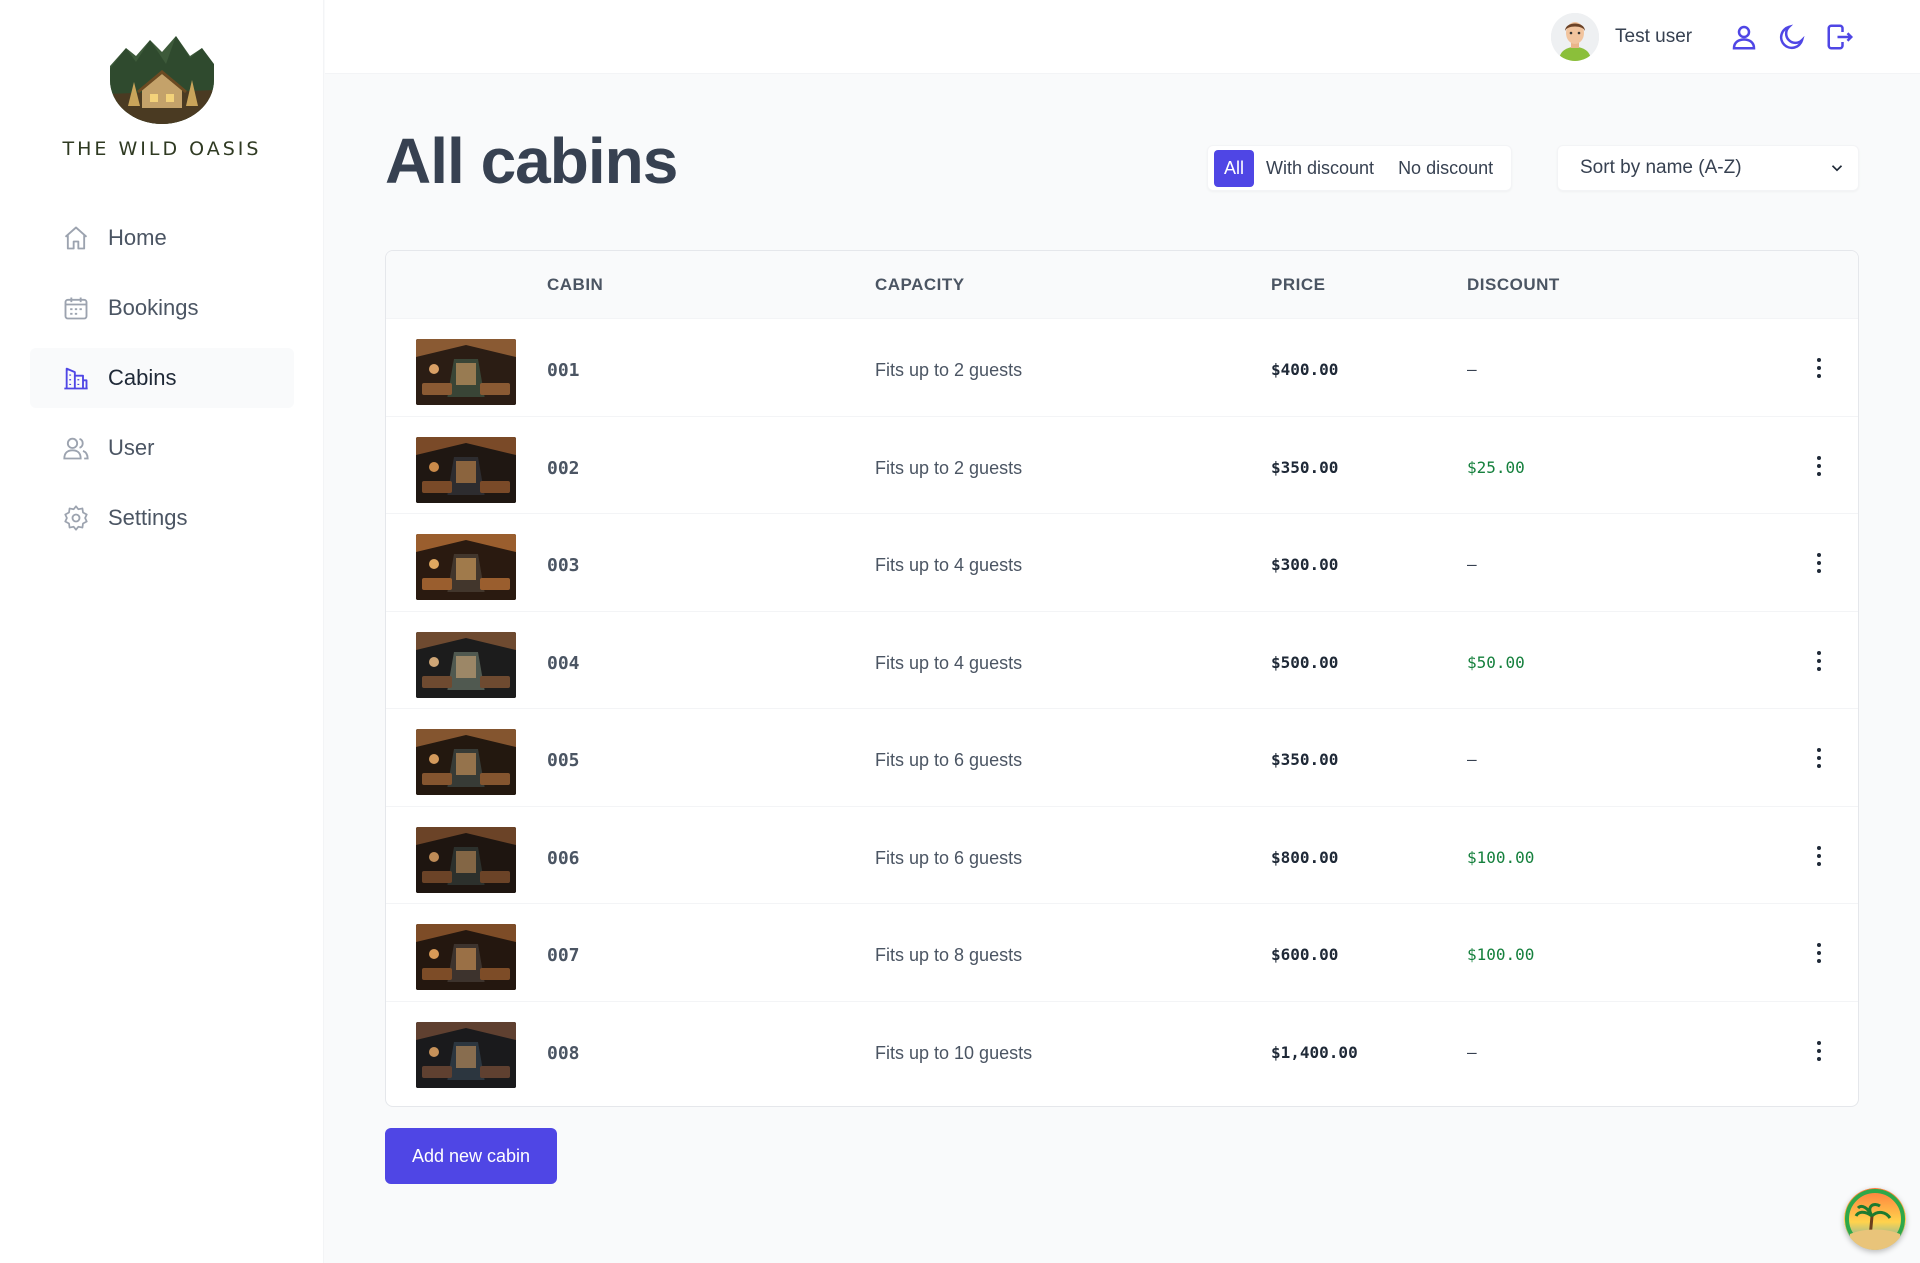 The width and height of the screenshot is (1920, 1263). What do you see at coordinates (1314, 1052) in the screenshot?
I see `cabin-price: $1,400.00` at bounding box center [1314, 1052].